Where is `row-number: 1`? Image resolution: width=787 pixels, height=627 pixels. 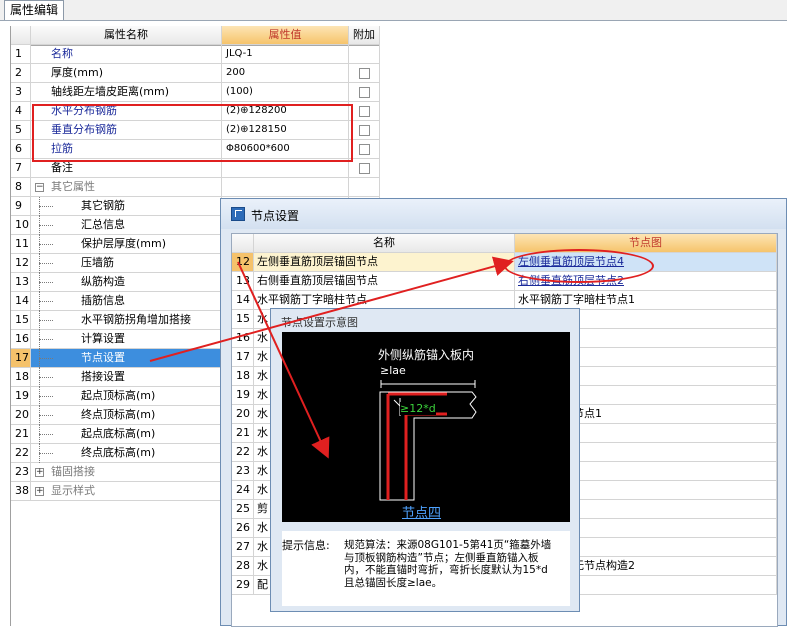 row-number: 1 is located at coordinates (21, 54).